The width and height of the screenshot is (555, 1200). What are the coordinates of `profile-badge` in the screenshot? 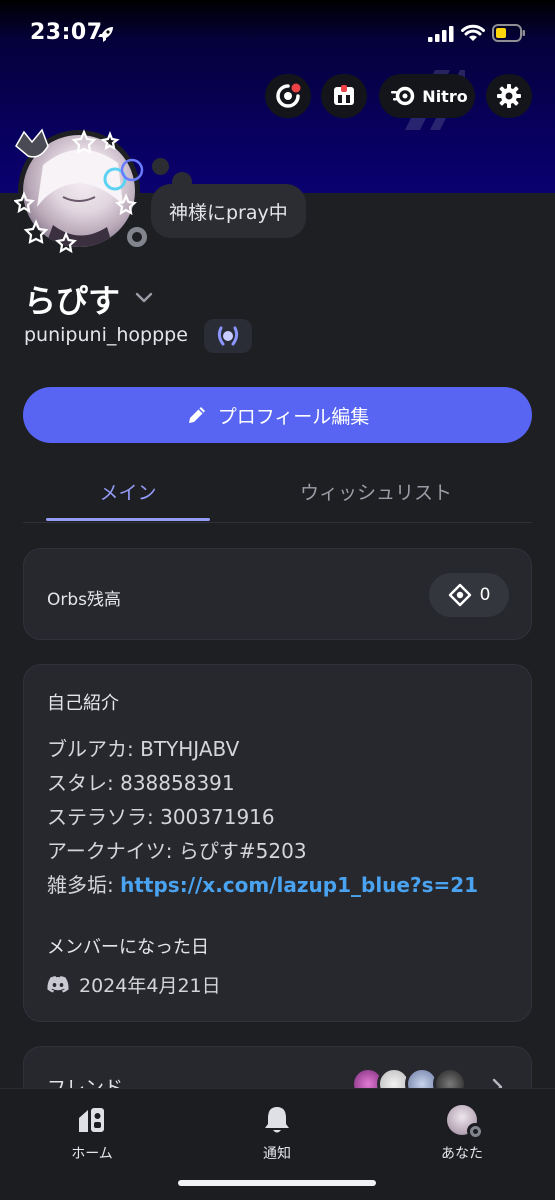 It's located at (228, 336).